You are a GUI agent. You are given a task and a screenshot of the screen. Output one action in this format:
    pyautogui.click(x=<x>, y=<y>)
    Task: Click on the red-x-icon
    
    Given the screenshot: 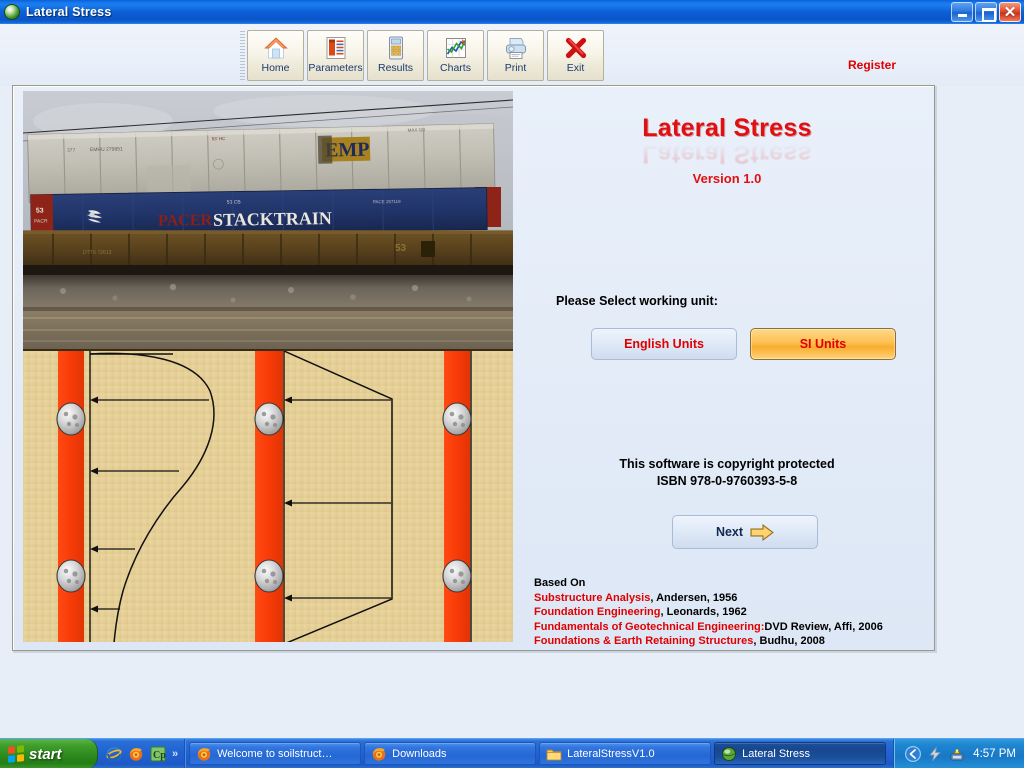 What is the action you would take?
    pyautogui.click(x=575, y=48)
    